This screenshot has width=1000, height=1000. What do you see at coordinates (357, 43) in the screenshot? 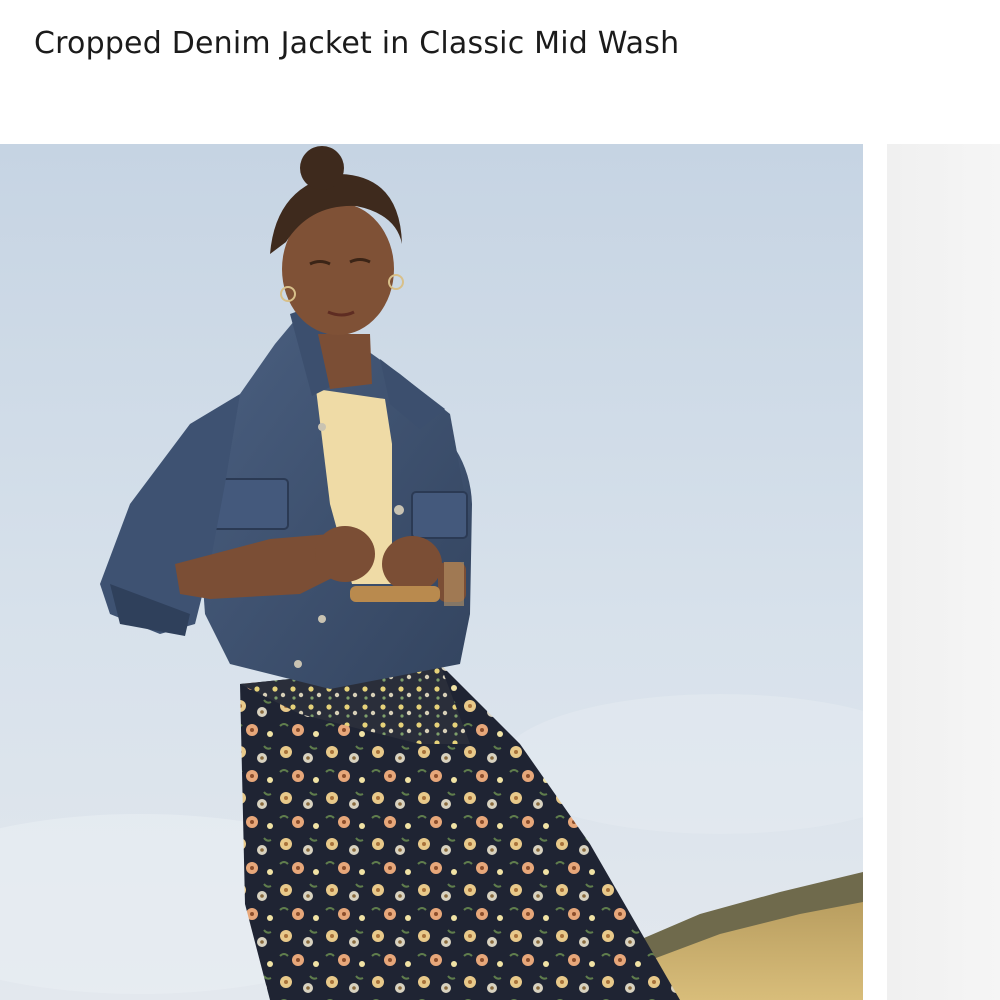
I see `product-title: Cropped Denim Jacket in Classic Mid Wash` at bounding box center [357, 43].